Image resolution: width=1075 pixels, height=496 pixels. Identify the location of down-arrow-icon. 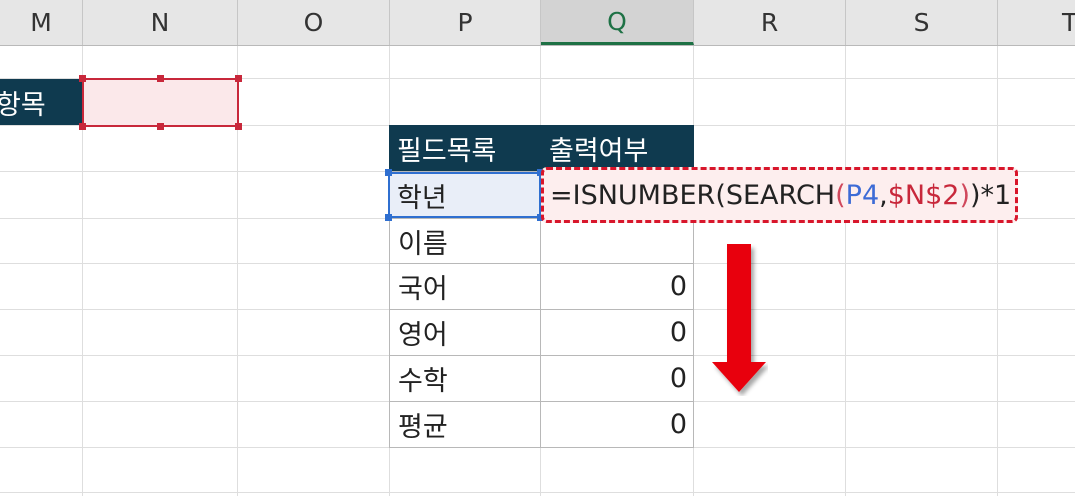
(739, 318).